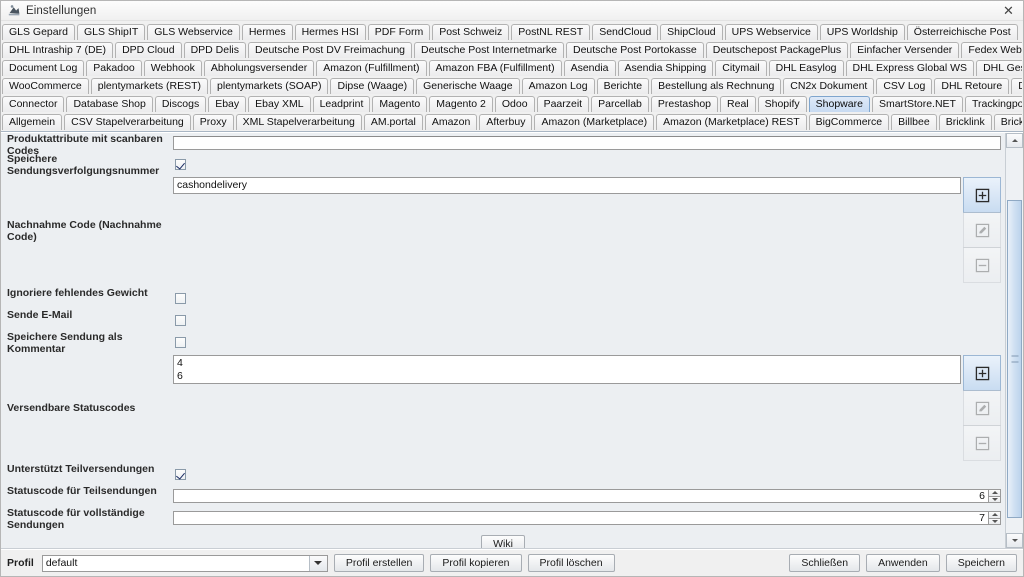 This screenshot has width=1024, height=577. Describe the element at coordinates (180, 474) in the screenshot. I see `partial-support-checkbox` at that location.